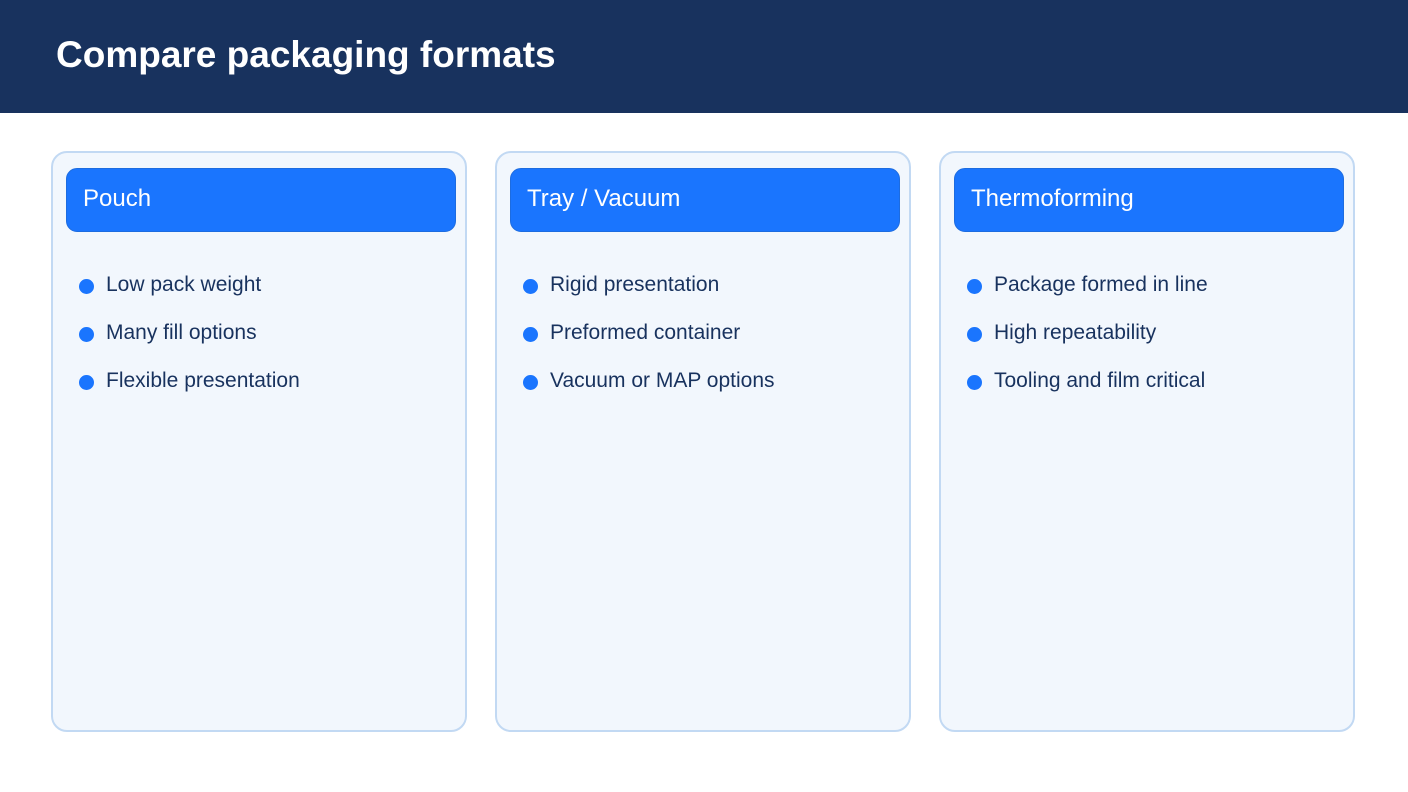 The image size is (1408, 792). I want to click on card-header: Tray / Vacuum, so click(705, 200).